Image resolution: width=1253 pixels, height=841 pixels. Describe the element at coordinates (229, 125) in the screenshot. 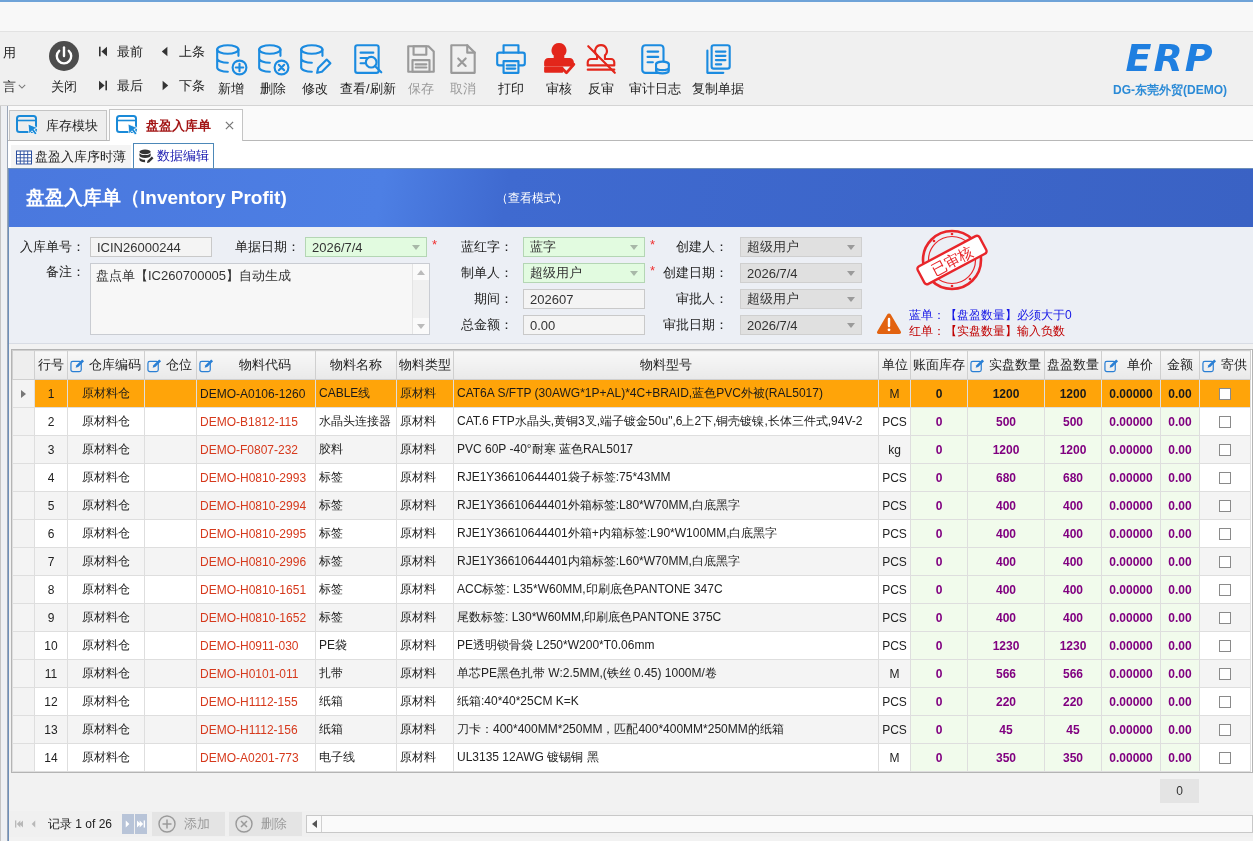

I see `close-icon` at that location.